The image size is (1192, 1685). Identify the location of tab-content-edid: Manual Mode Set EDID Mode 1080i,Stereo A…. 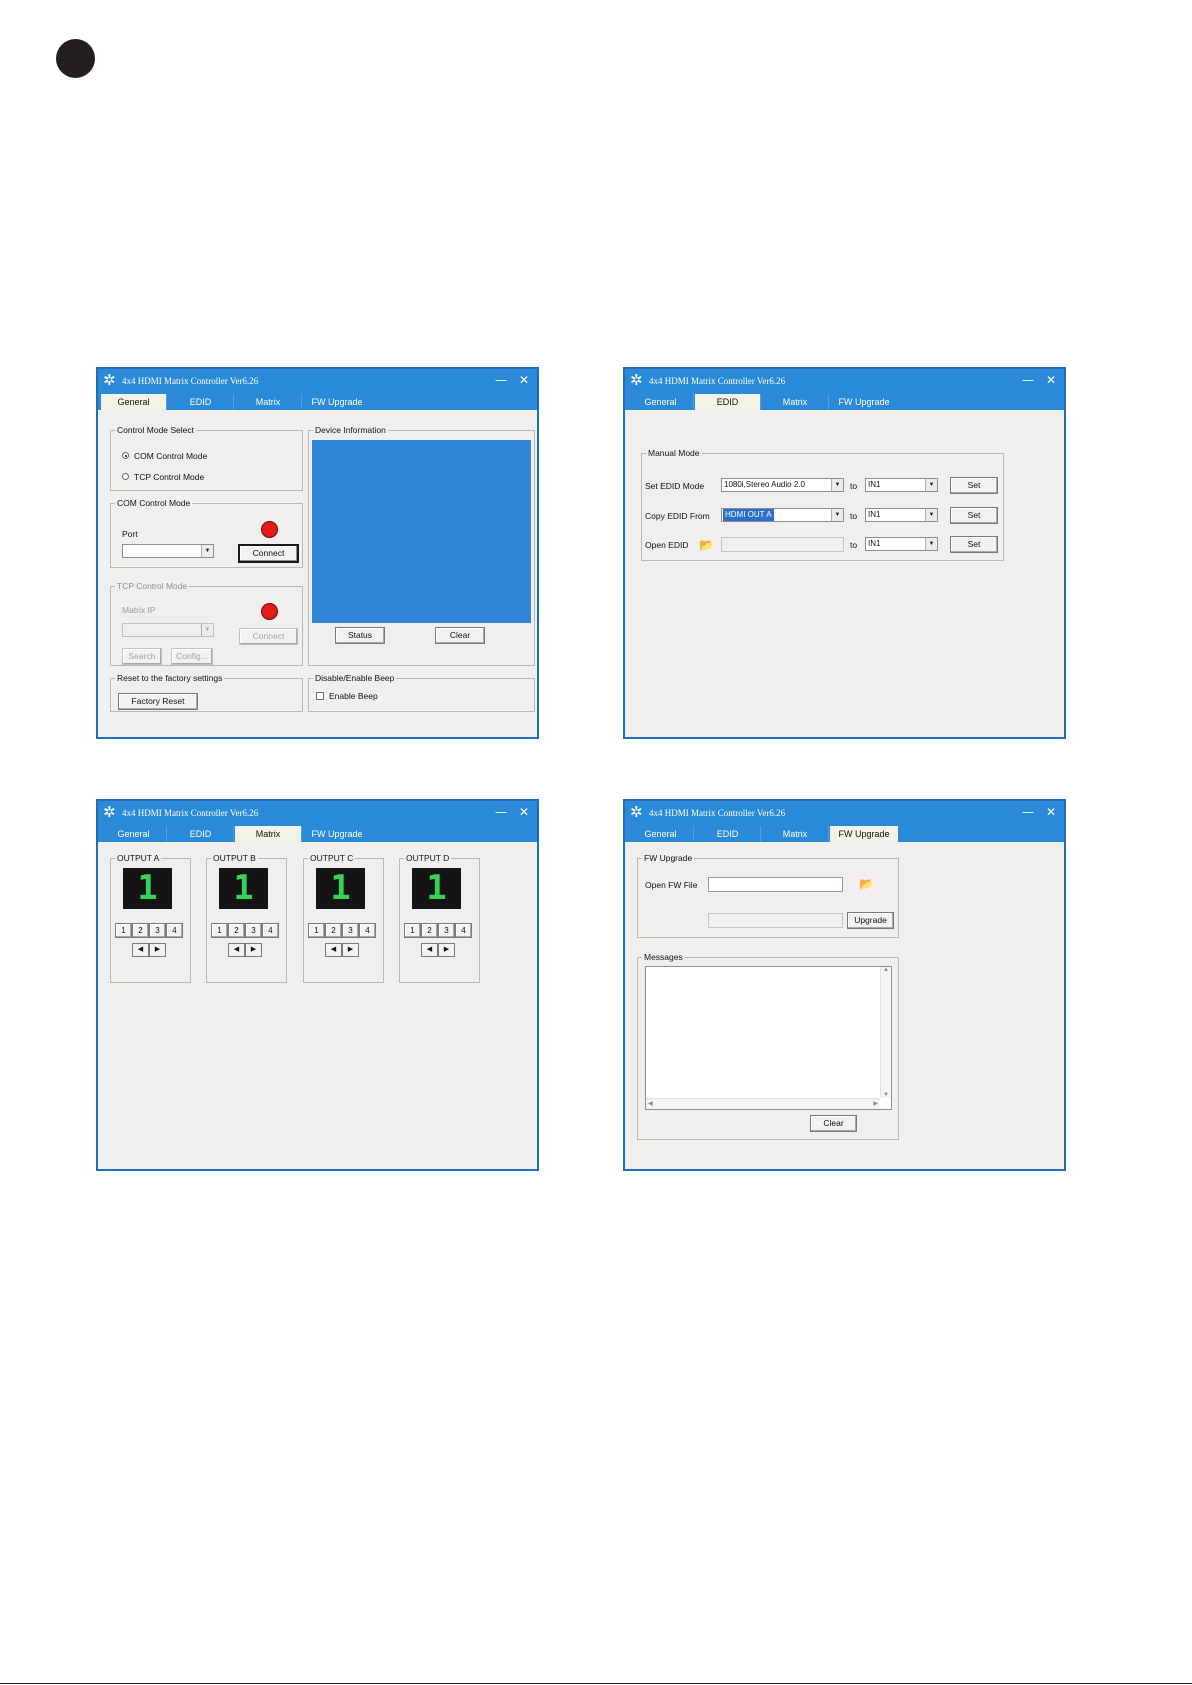
(844, 573).